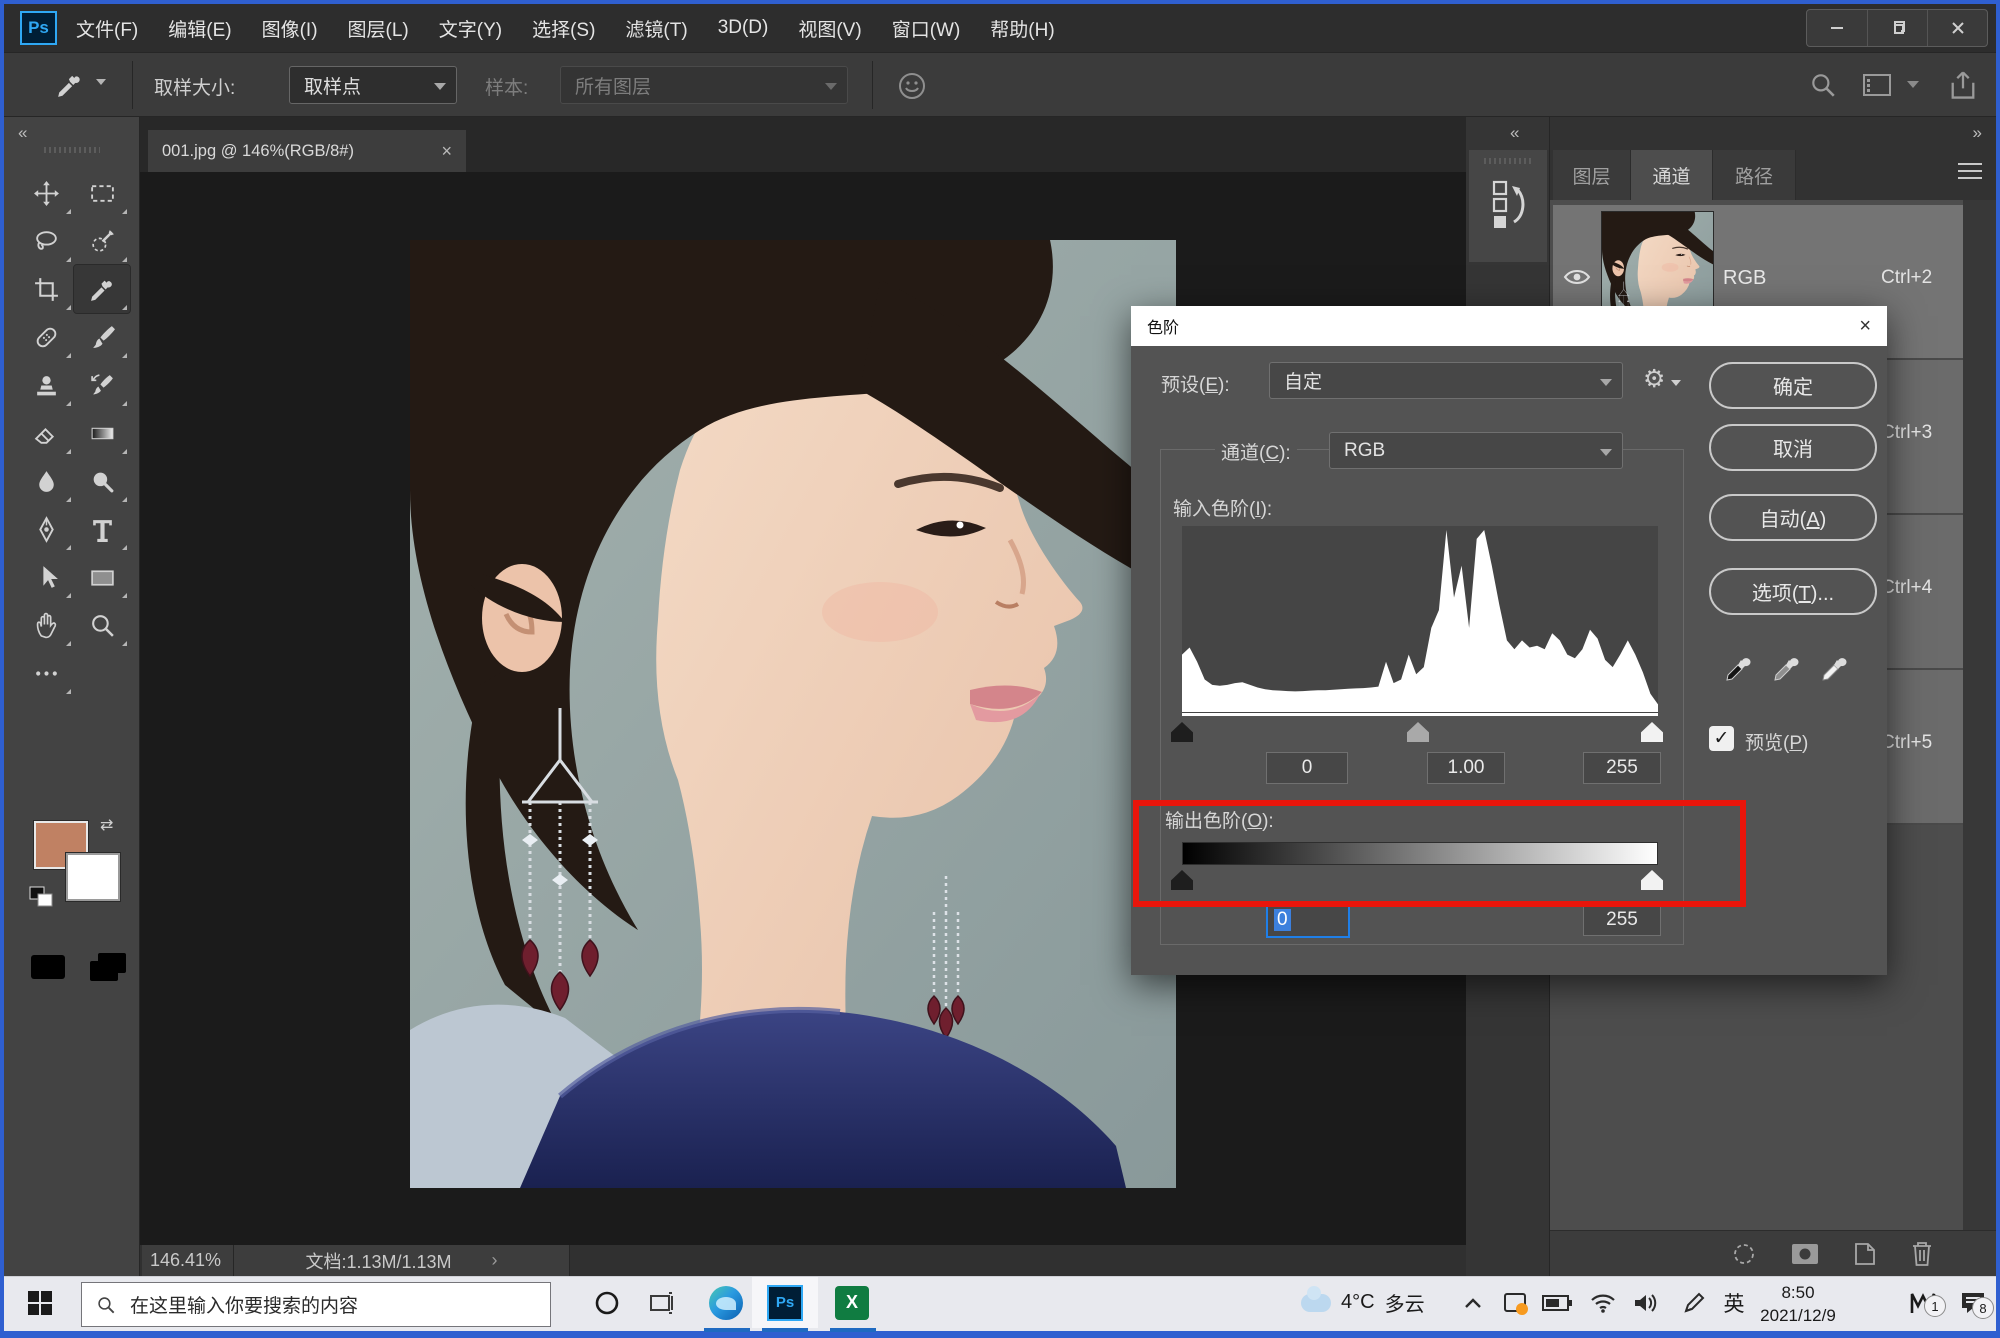  I want to click on tool-gradient, so click(102, 433).